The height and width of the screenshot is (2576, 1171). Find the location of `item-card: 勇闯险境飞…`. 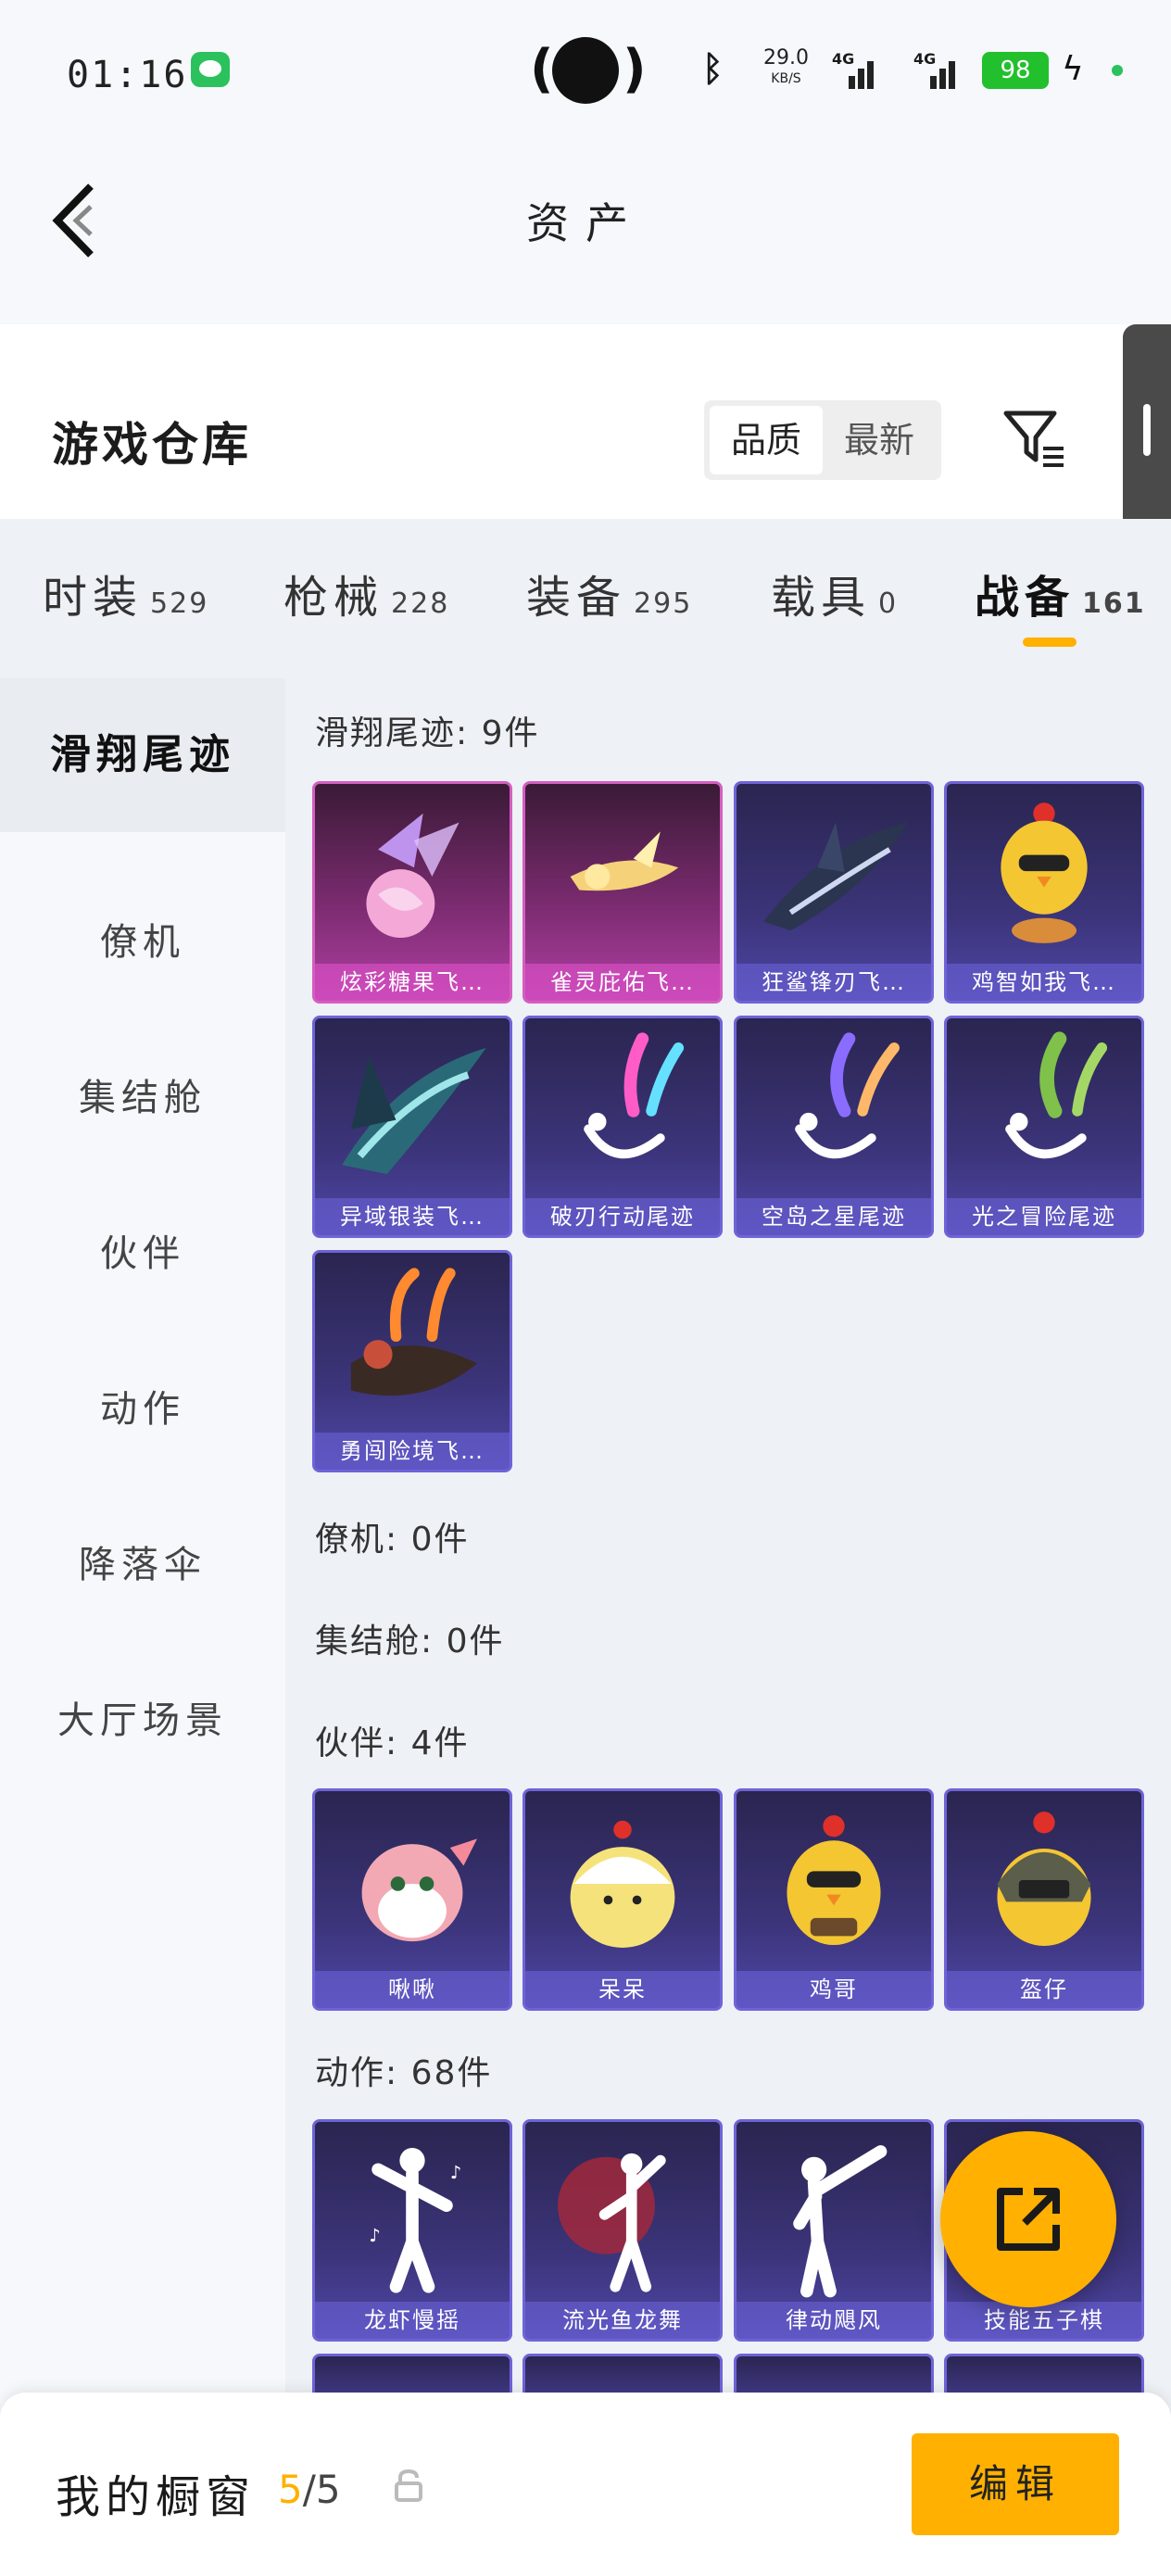

item-card: 勇闯险境飞… is located at coordinates (412, 1361).